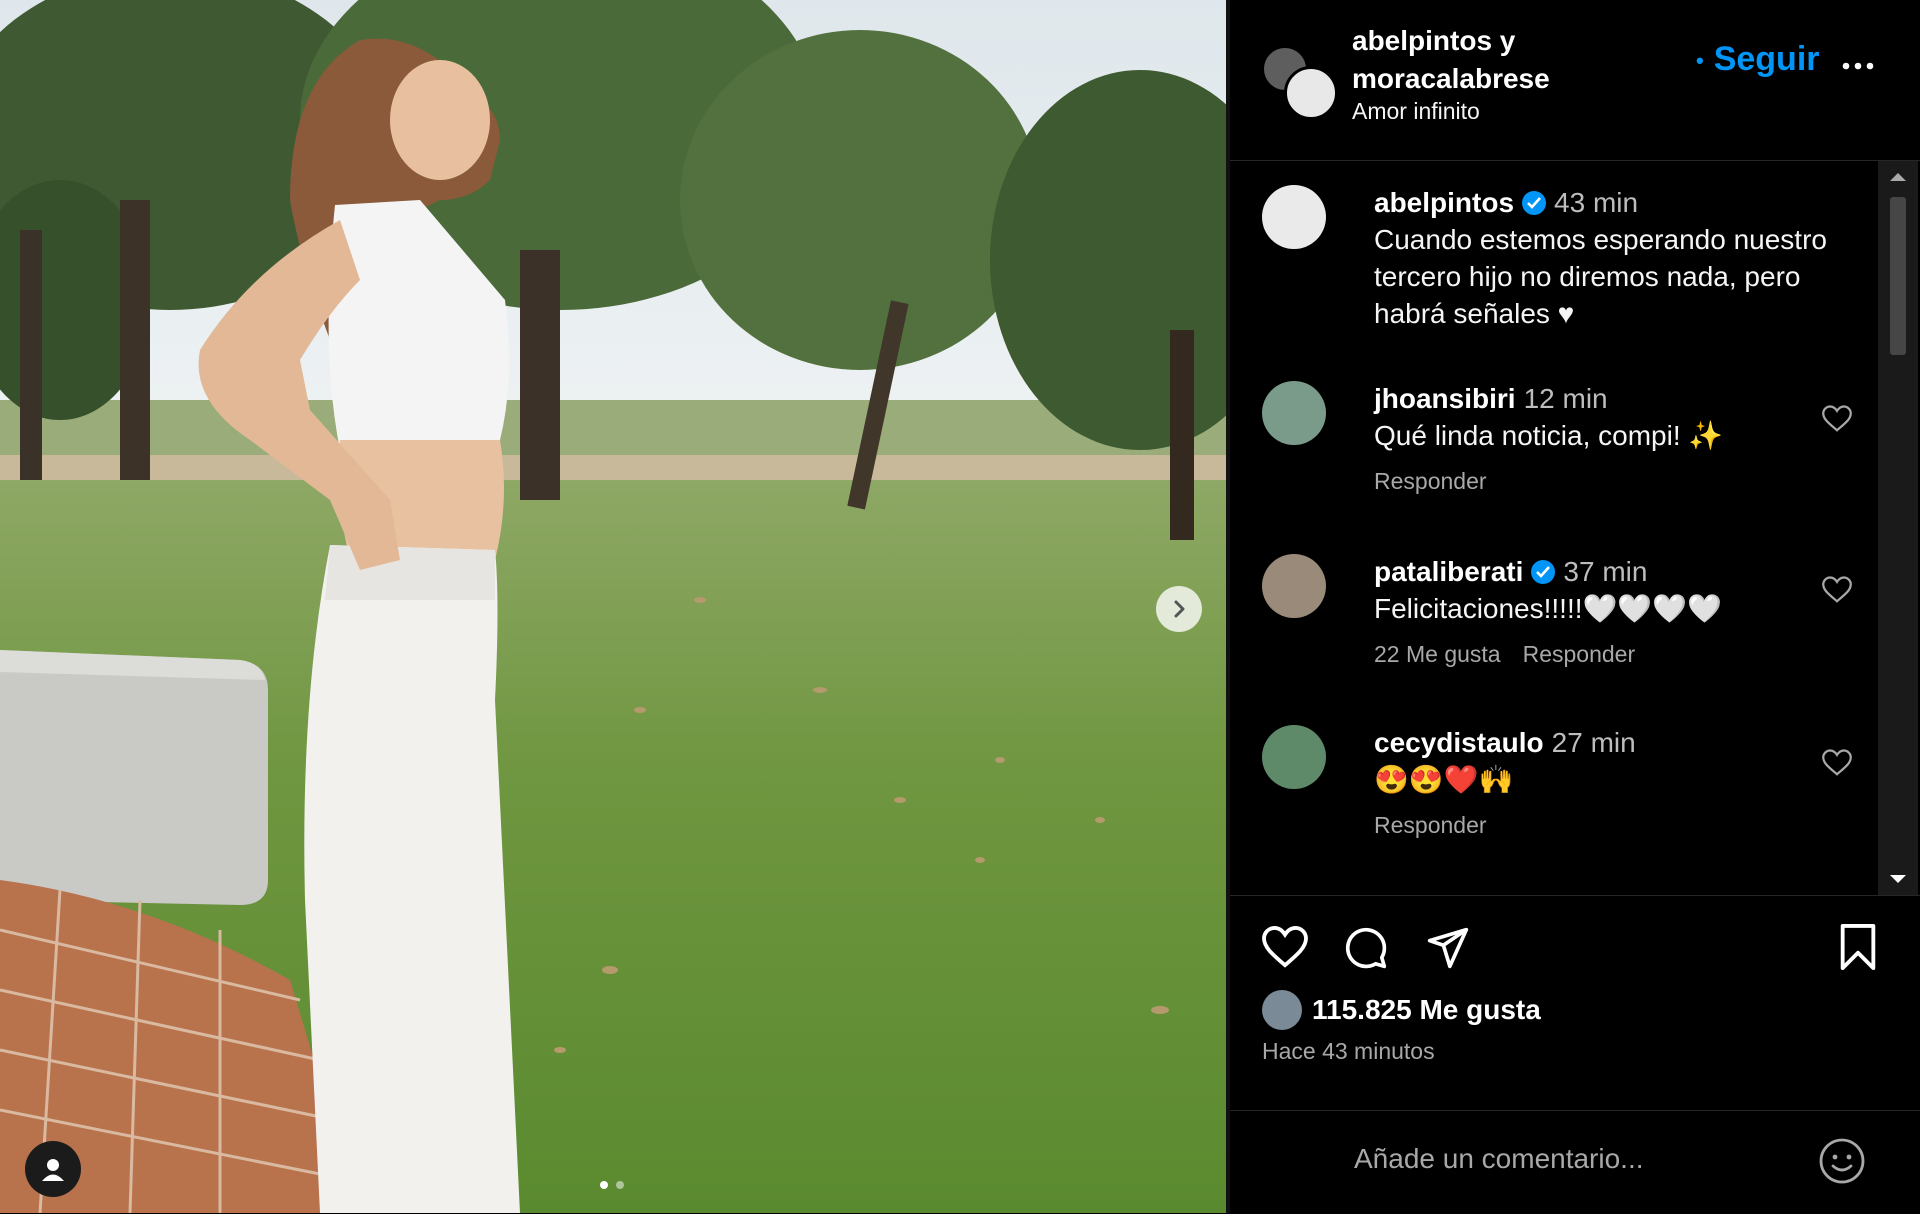 This screenshot has height=1214, width=1920. I want to click on comment-composer, so click(1575, 1162).